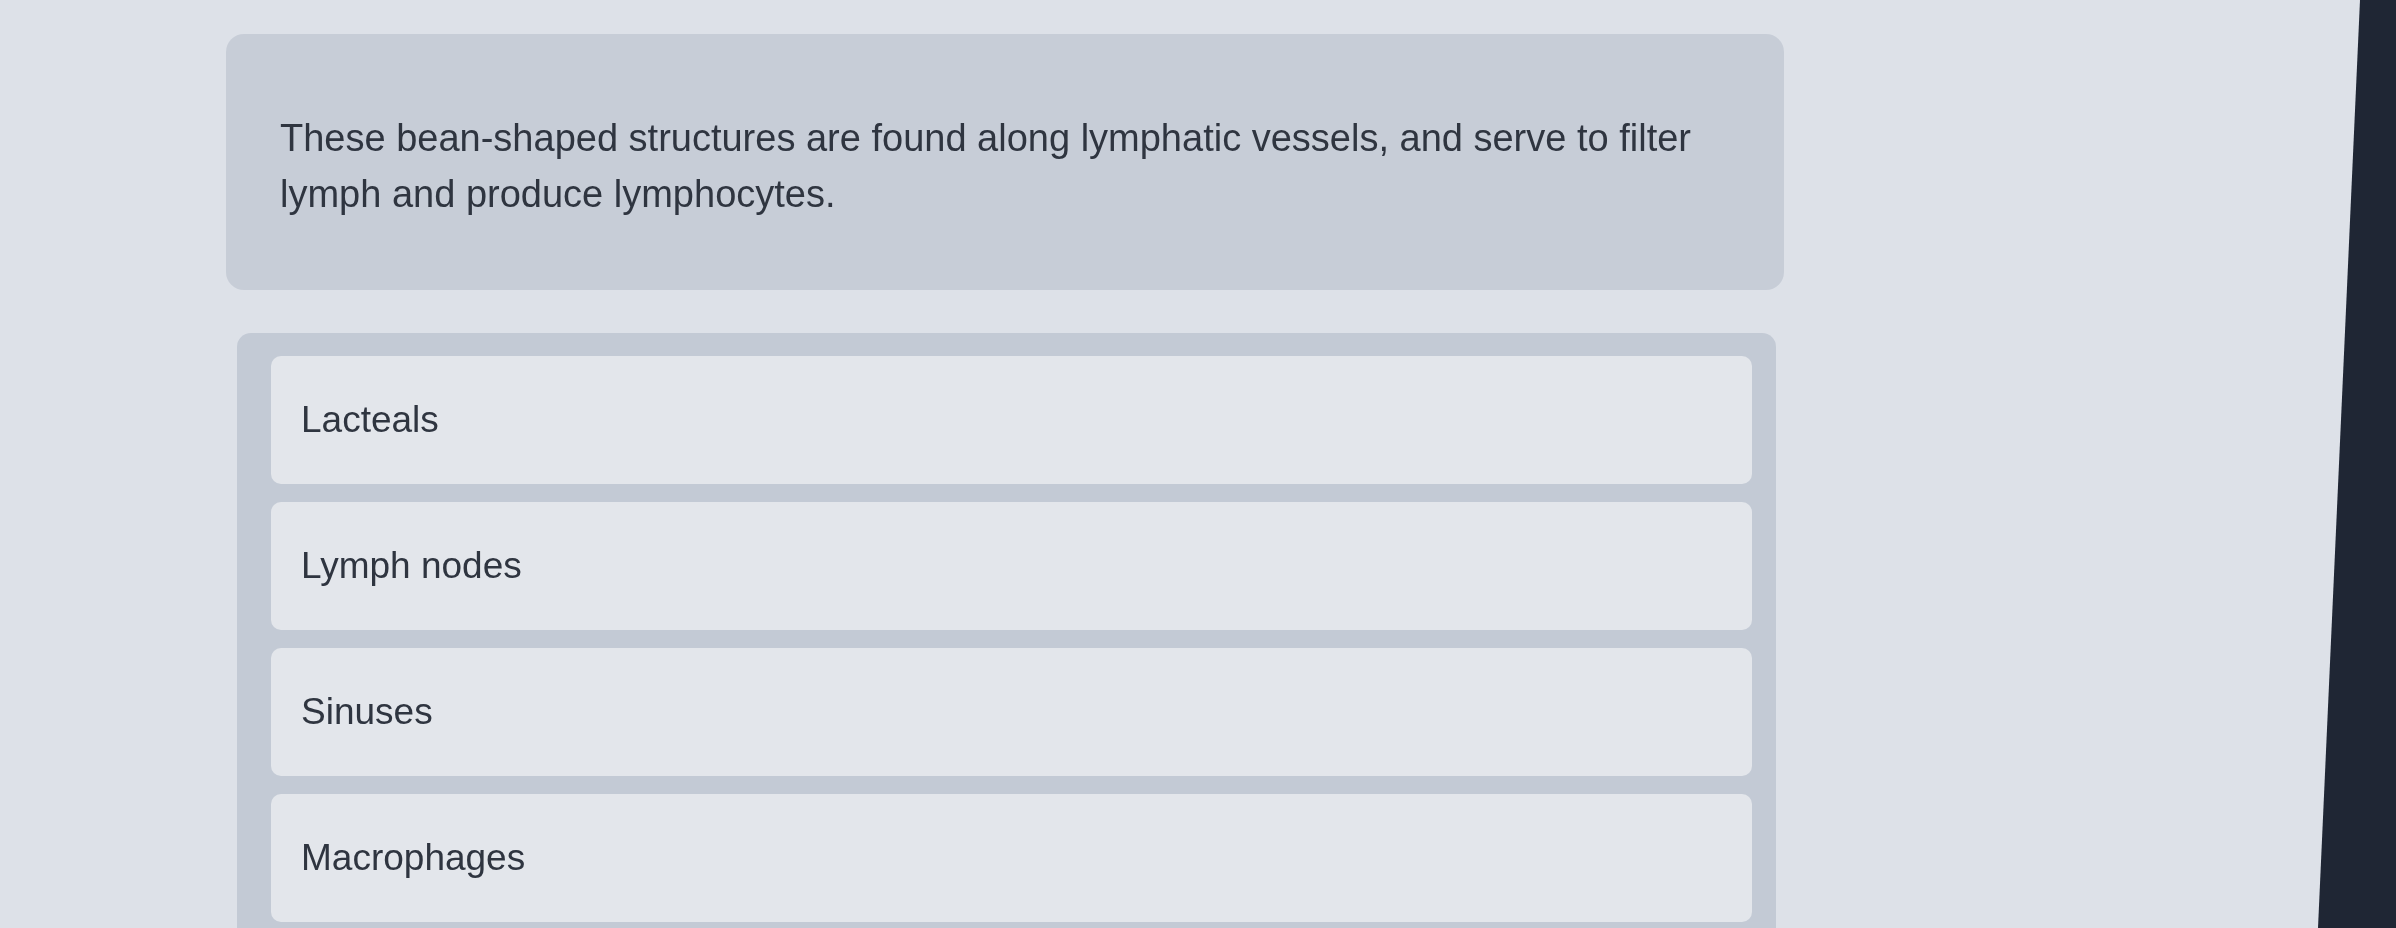  Describe the element at coordinates (1011, 712) in the screenshot. I see `answer-option: Sinuses` at that location.